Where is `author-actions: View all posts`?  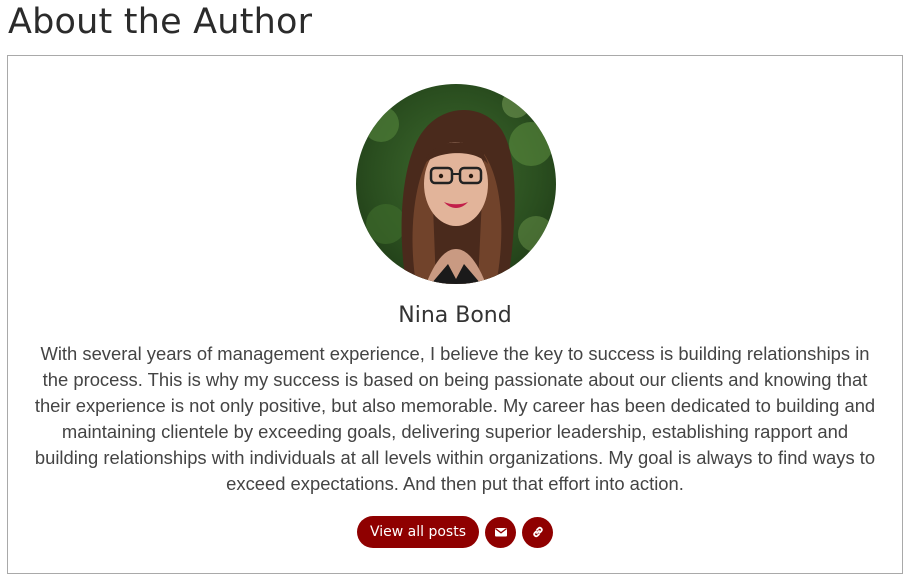 author-actions: View all posts is located at coordinates (455, 532).